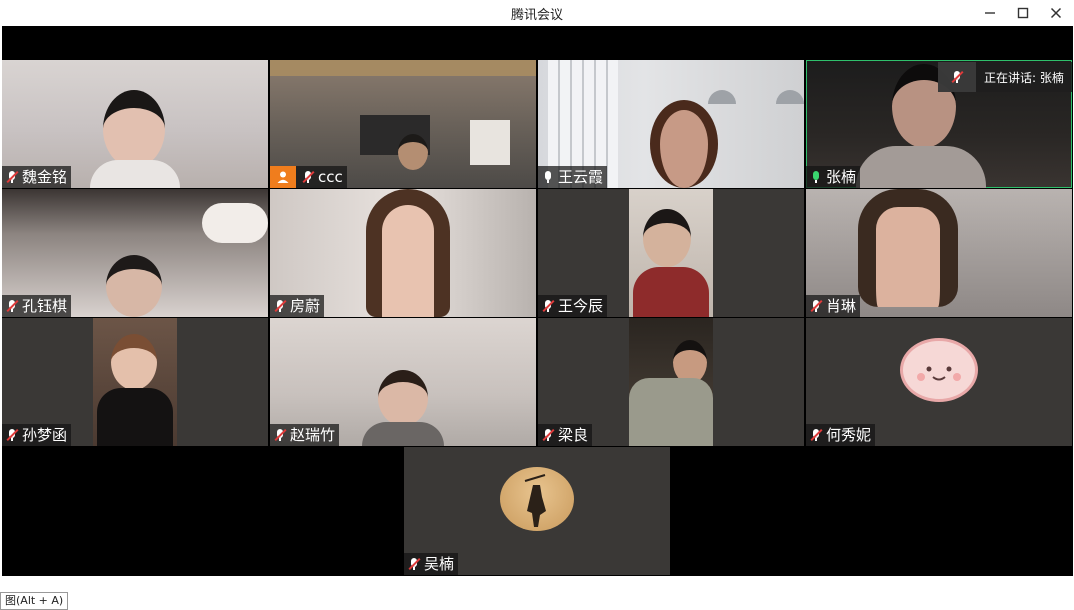 This screenshot has width=1074, height=610. Describe the element at coordinates (1023, 13) in the screenshot. I see `maximize-icon` at that location.